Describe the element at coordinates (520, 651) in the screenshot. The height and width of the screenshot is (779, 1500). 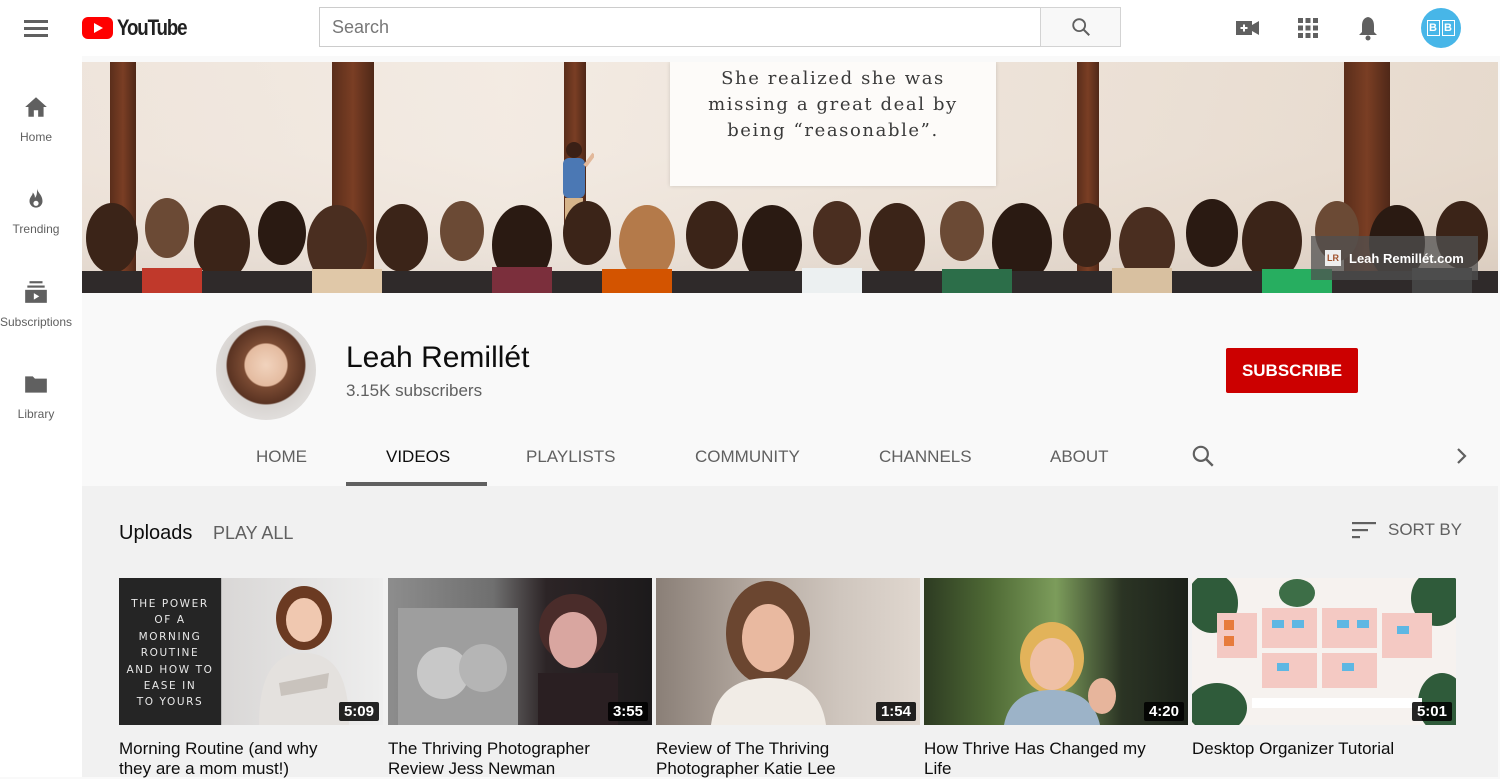
I see `video-thumbnail: 3:55` at that location.